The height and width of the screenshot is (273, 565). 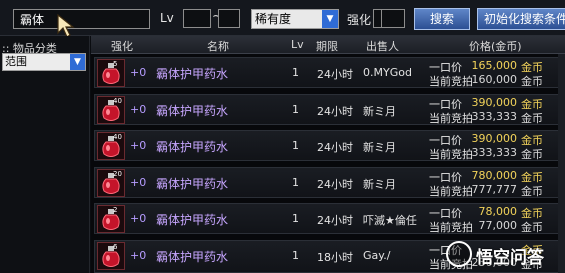 I want to click on lv-min-input, so click(x=197, y=18).